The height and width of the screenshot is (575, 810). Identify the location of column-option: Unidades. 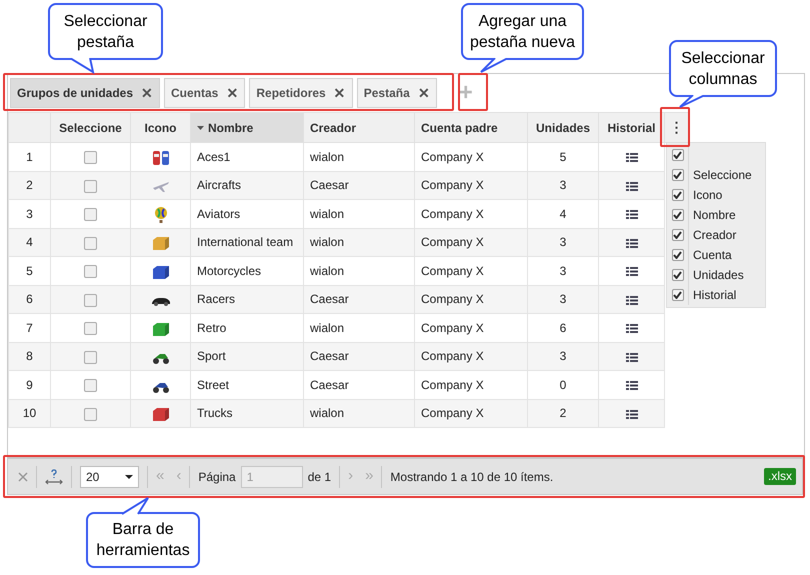
(718, 275).